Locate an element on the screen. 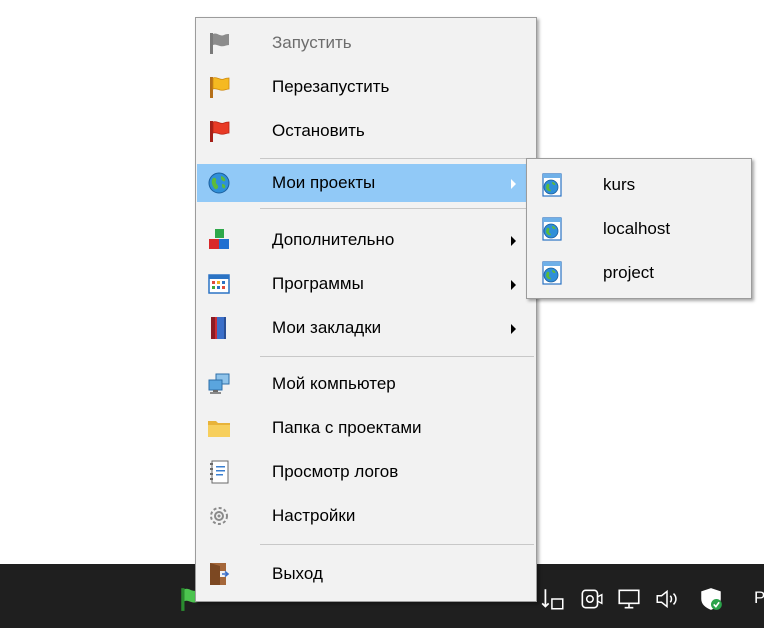 This screenshot has width=764, height=628. menu-item-label: Программы is located at coordinates (318, 283).